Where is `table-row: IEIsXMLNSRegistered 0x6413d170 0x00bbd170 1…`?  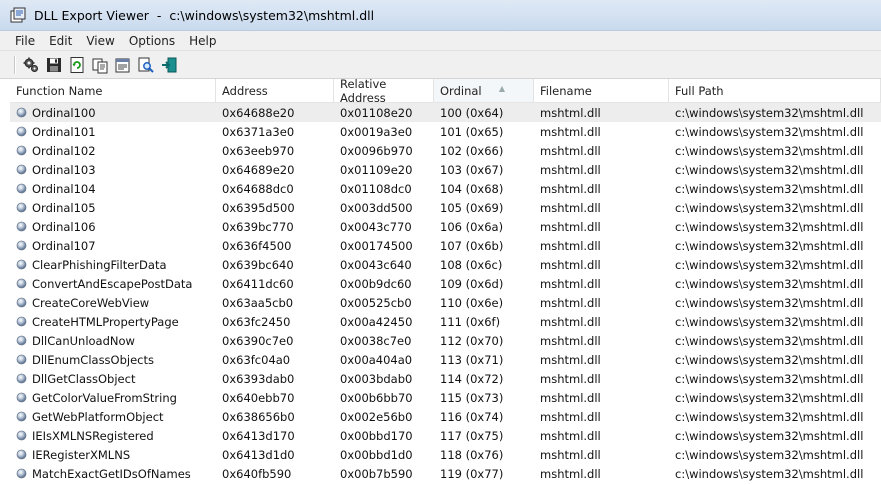 table-row: IEIsXMLNSRegistered 0x6413d170 0x00bbd170 1… is located at coordinates (445, 435).